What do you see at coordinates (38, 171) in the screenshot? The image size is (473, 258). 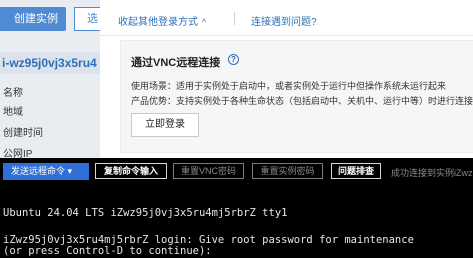 I see `send-command-label: 发送远程命令` at bounding box center [38, 171].